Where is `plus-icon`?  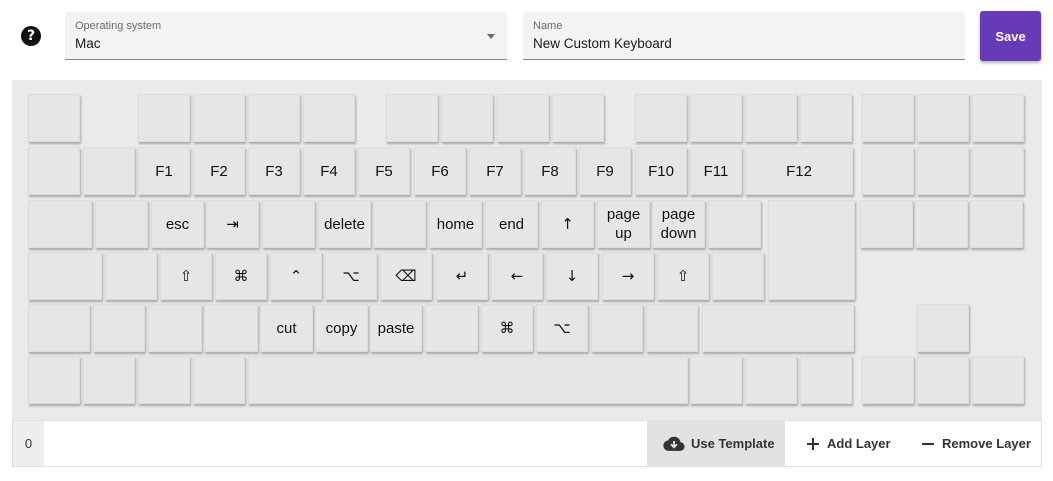 plus-icon is located at coordinates (813, 444).